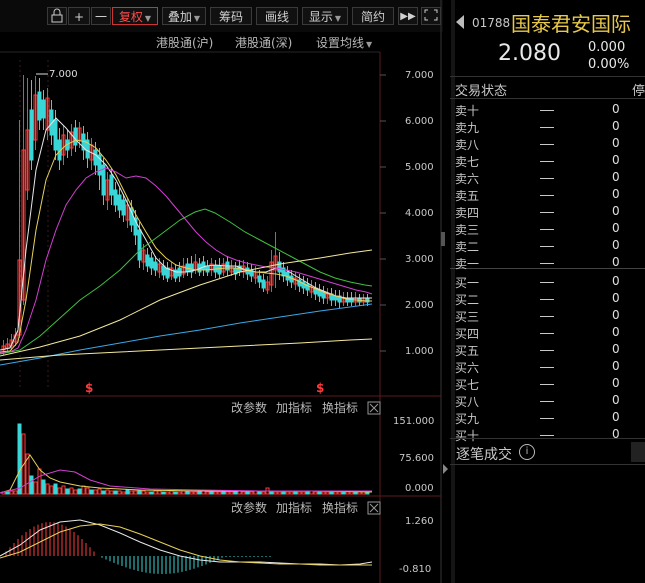 The width and height of the screenshot is (645, 583). Describe the element at coordinates (481, 91) in the screenshot. I see `trade-status-label: 交易状态` at that location.